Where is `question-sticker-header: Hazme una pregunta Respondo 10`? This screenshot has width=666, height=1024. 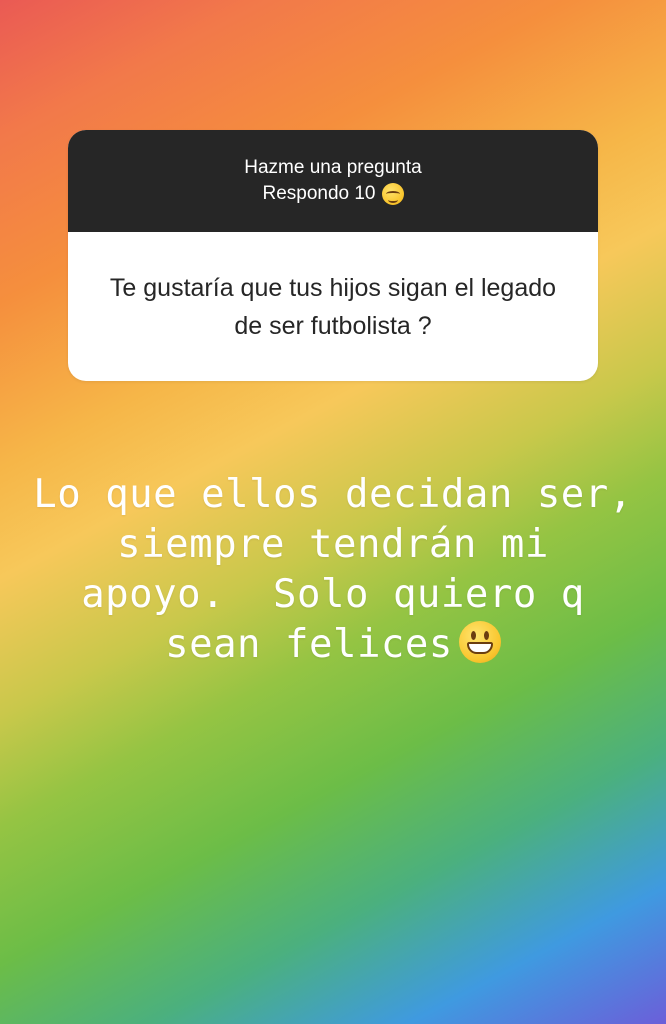
question-sticker-header: Hazme una pregunta Respondo 10 is located at coordinates (333, 181).